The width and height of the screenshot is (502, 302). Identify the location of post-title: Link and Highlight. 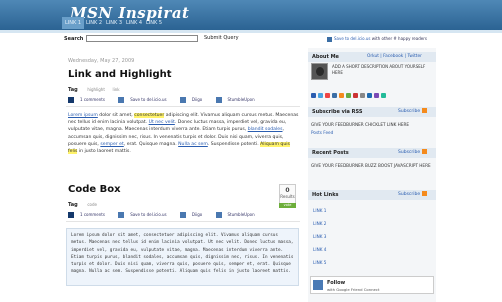
(120, 74).